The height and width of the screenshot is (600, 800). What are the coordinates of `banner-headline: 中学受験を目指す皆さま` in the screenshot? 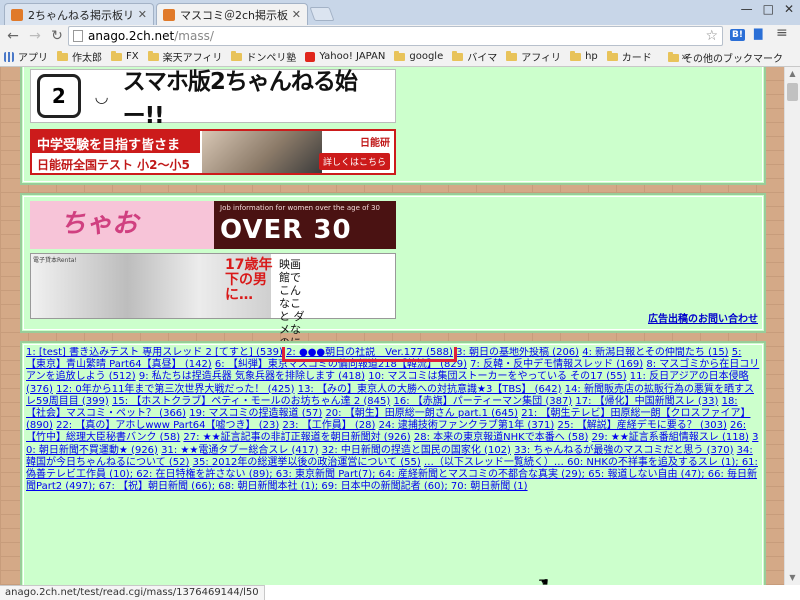 It's located at (116, 142).